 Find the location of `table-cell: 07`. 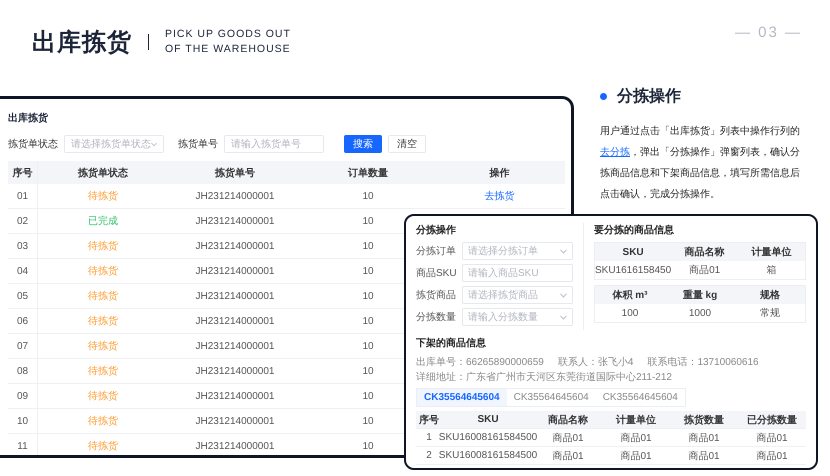

table-cell: 07 is located at coordinates (23, 346).